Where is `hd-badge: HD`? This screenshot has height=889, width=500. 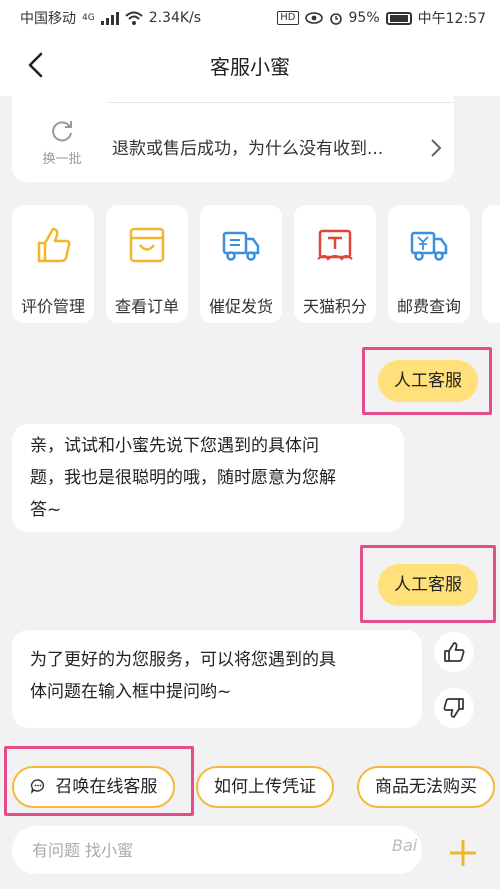 hd-badge: HD is located at coordinates (288, 18).